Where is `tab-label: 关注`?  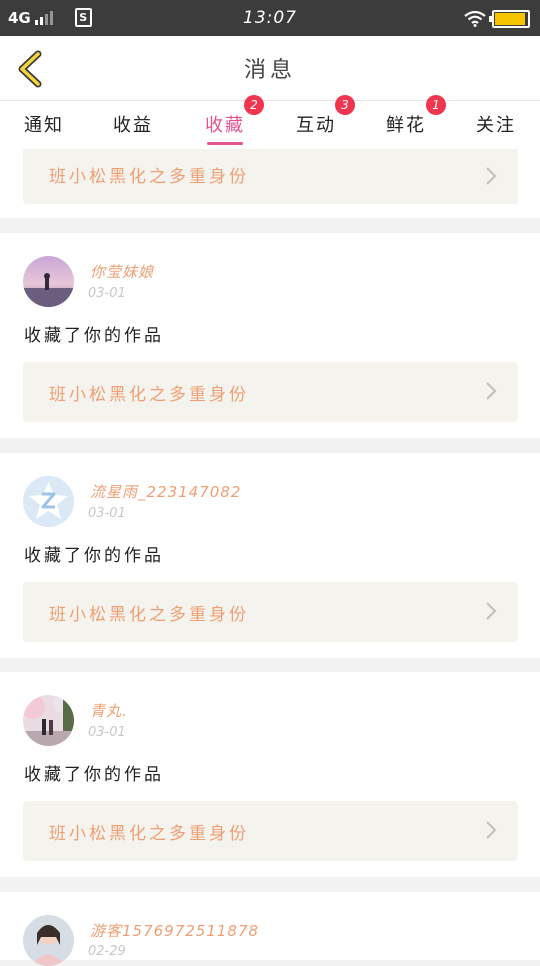 tab-label: 关注 is located at coordinates (496, 125).